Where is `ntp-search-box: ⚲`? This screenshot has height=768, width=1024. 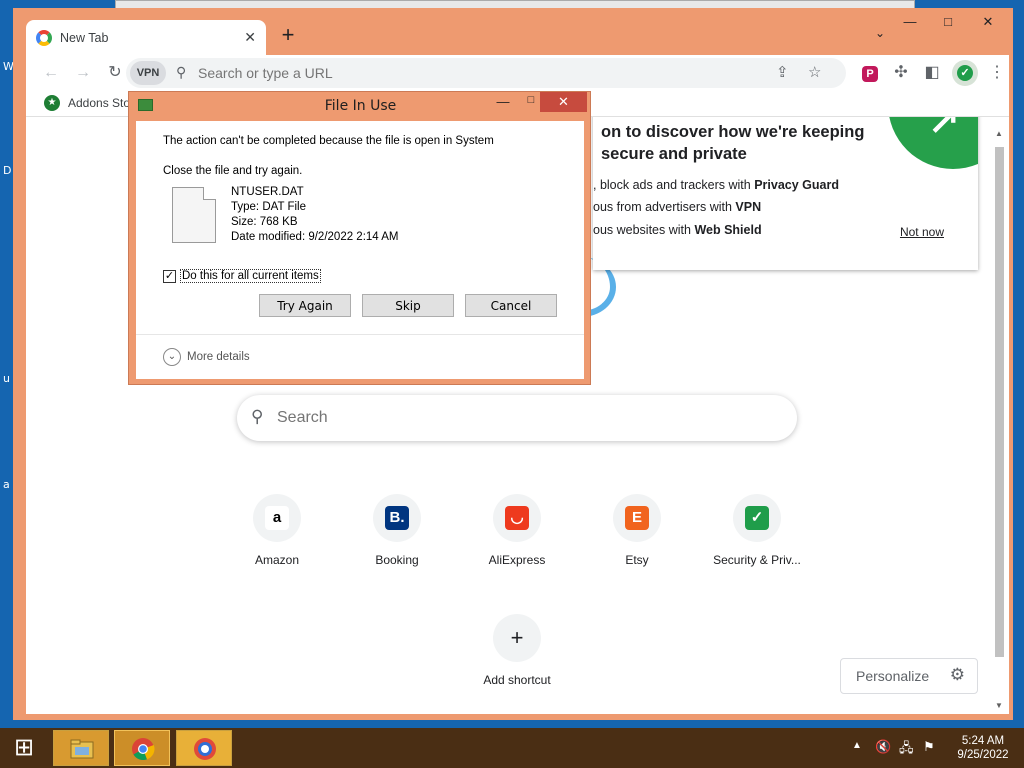 ntp-search-box: ⚲ is located at coordinates (517, 418).